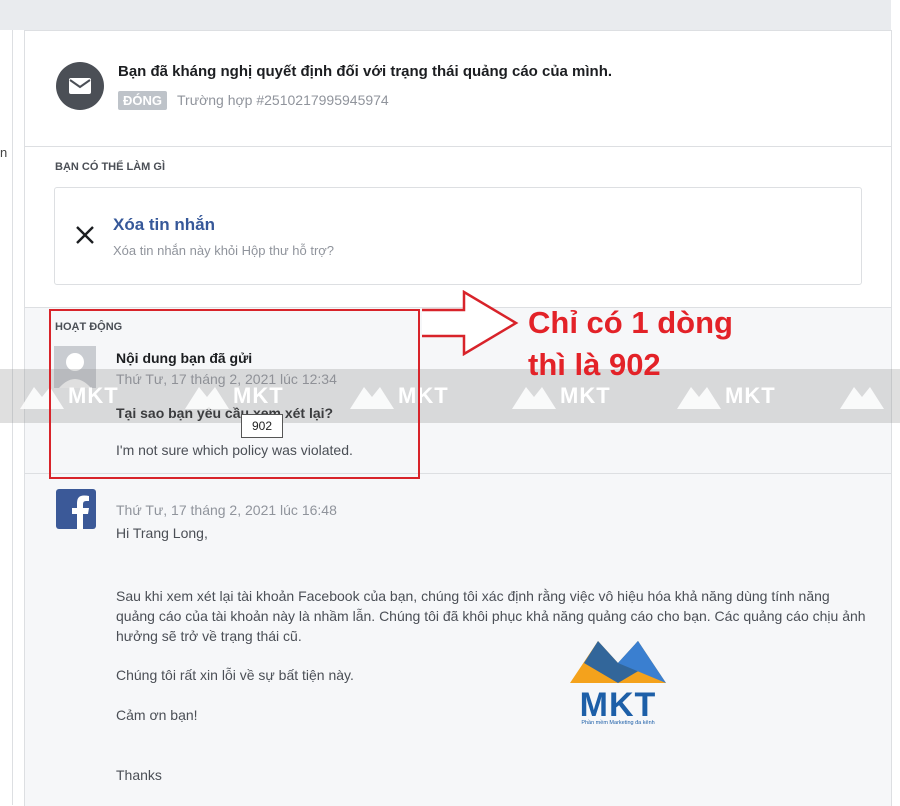  Describe the element at coordinates (164, 225) in the screenshot. I see `delete-message-link: Xóa tin nhắn` at that location.